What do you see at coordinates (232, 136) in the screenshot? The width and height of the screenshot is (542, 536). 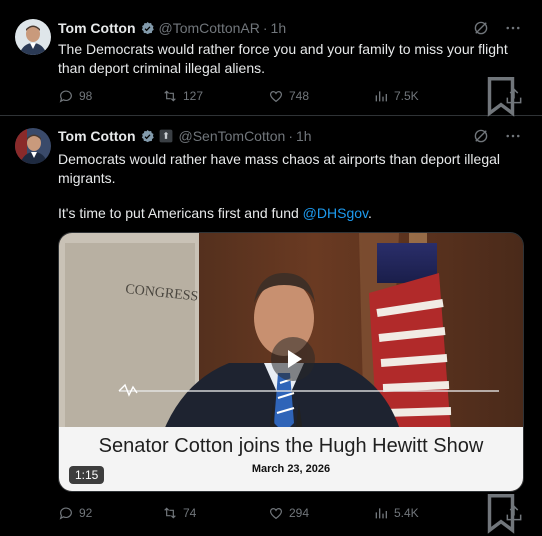 I see `author-handle: @SenTomCotton` at bounding box center [232, 136].